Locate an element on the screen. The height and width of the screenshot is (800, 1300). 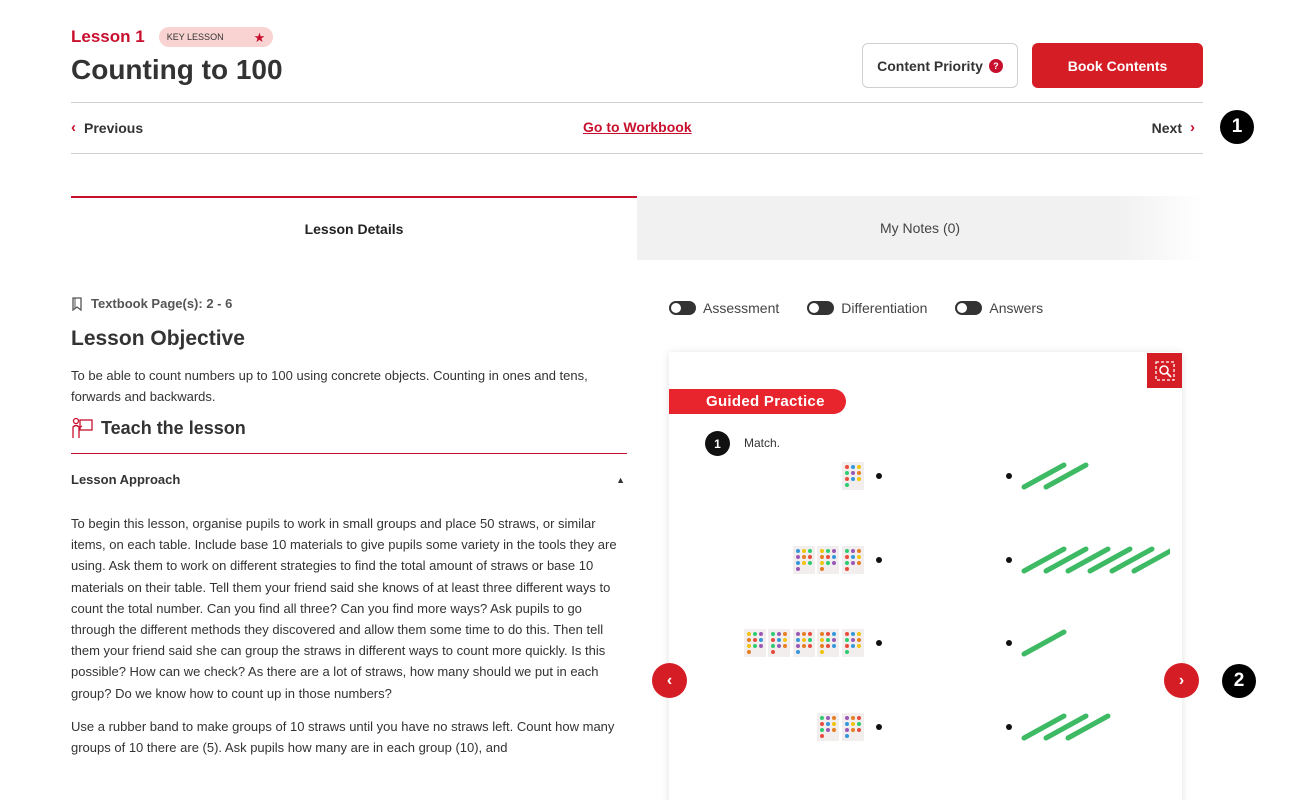
callout-marker-2: 2 is located at coordinates (1239, 681).